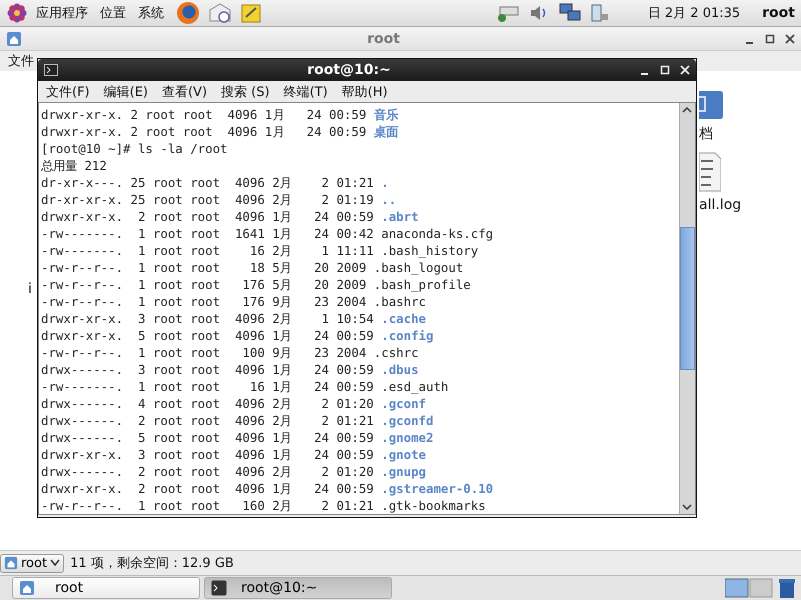 This screenshot has width=801, height=600. Describe the element at coordinates (787, 588) in the screenshot. I see `trash-icon` at that location.